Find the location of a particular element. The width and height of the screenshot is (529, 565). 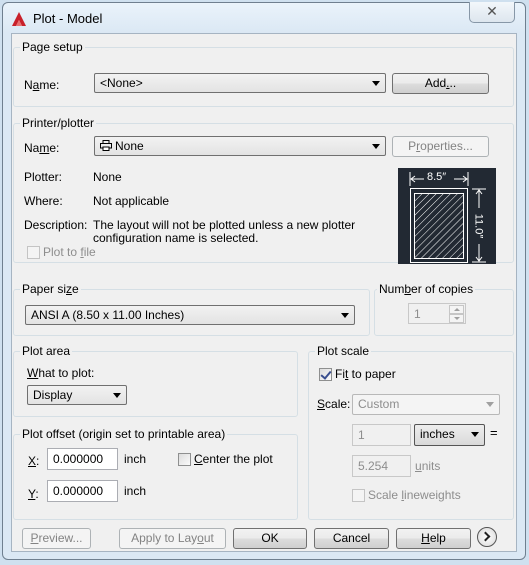

scale-value: Custom is located at coordinates (379, 404).